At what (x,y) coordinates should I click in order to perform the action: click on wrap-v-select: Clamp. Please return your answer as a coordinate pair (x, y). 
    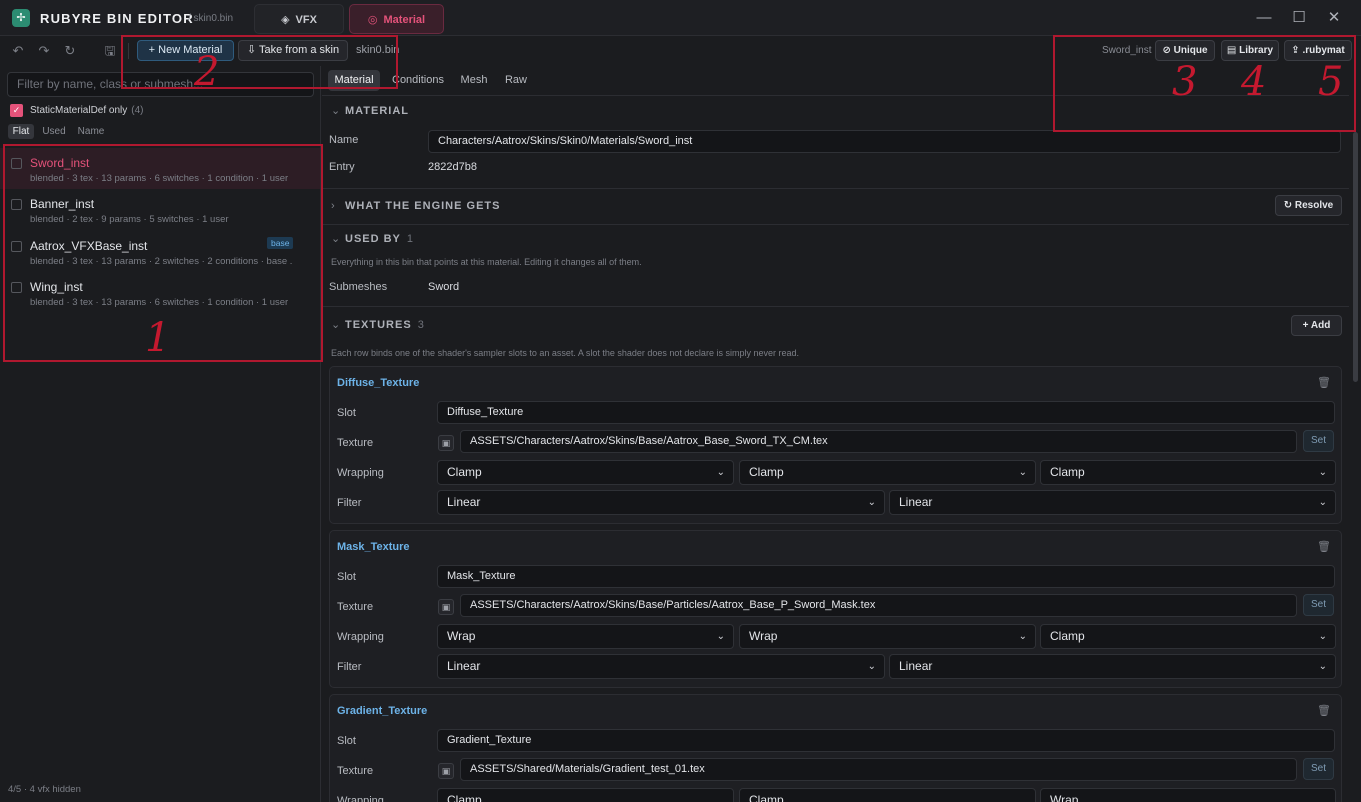
    Looking at the image, I should click on (887, 795).